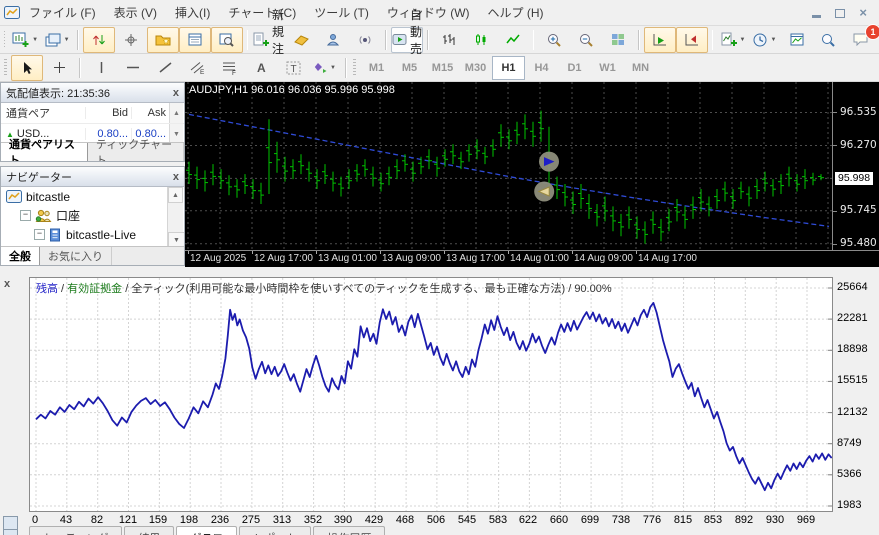  Describe the element at coordinates (25, 40) in the screenshot. I see `new-chart-button: ▼` at that location.